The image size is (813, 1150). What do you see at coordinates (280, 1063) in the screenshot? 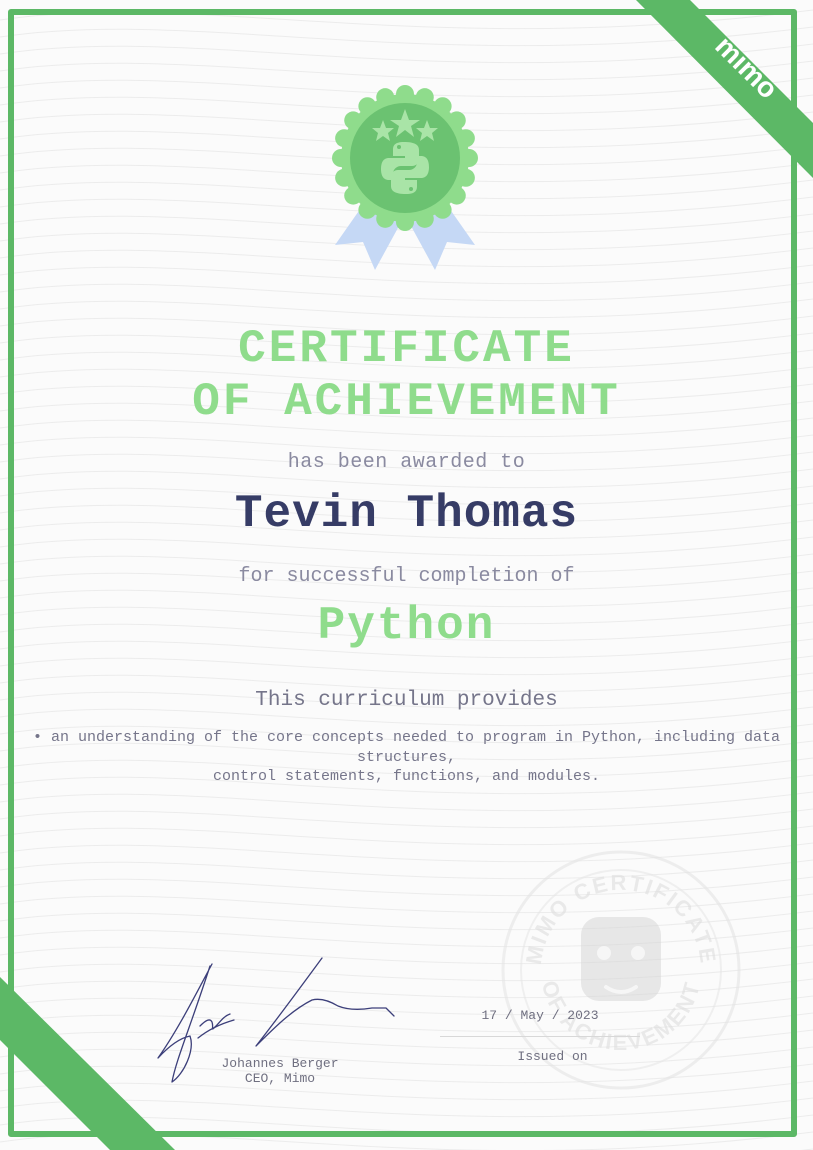
I see `signer-name: Johannes Berger` at bounding box center [280, 1063].